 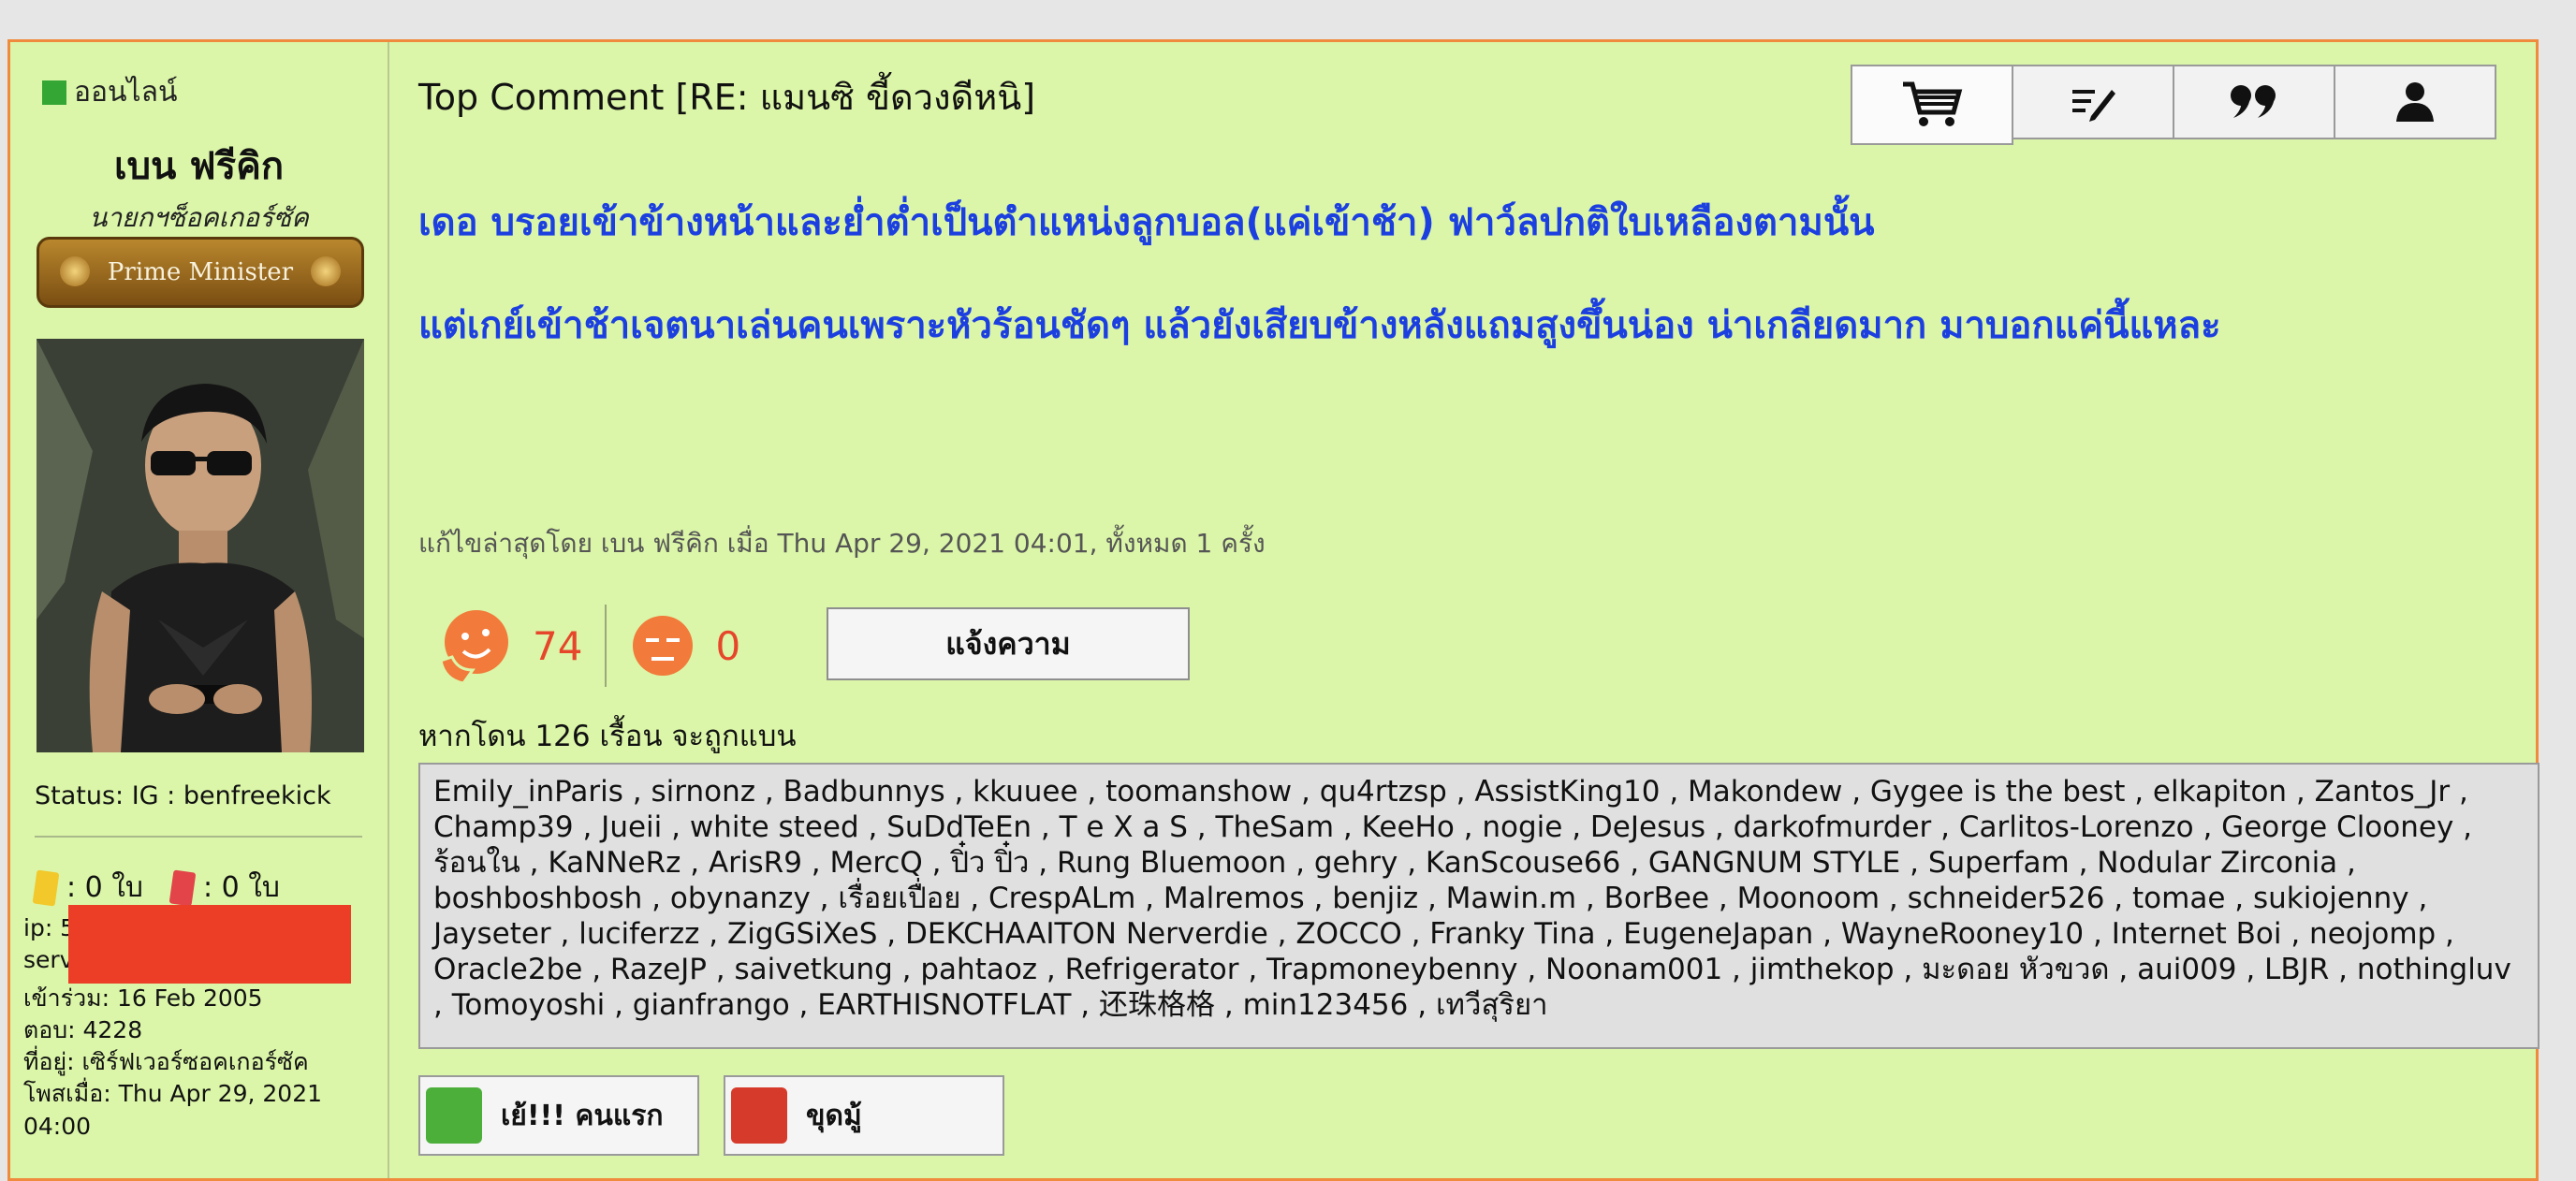 I want to click on rank-label: Prime Minister, so click(x=200, y=272).